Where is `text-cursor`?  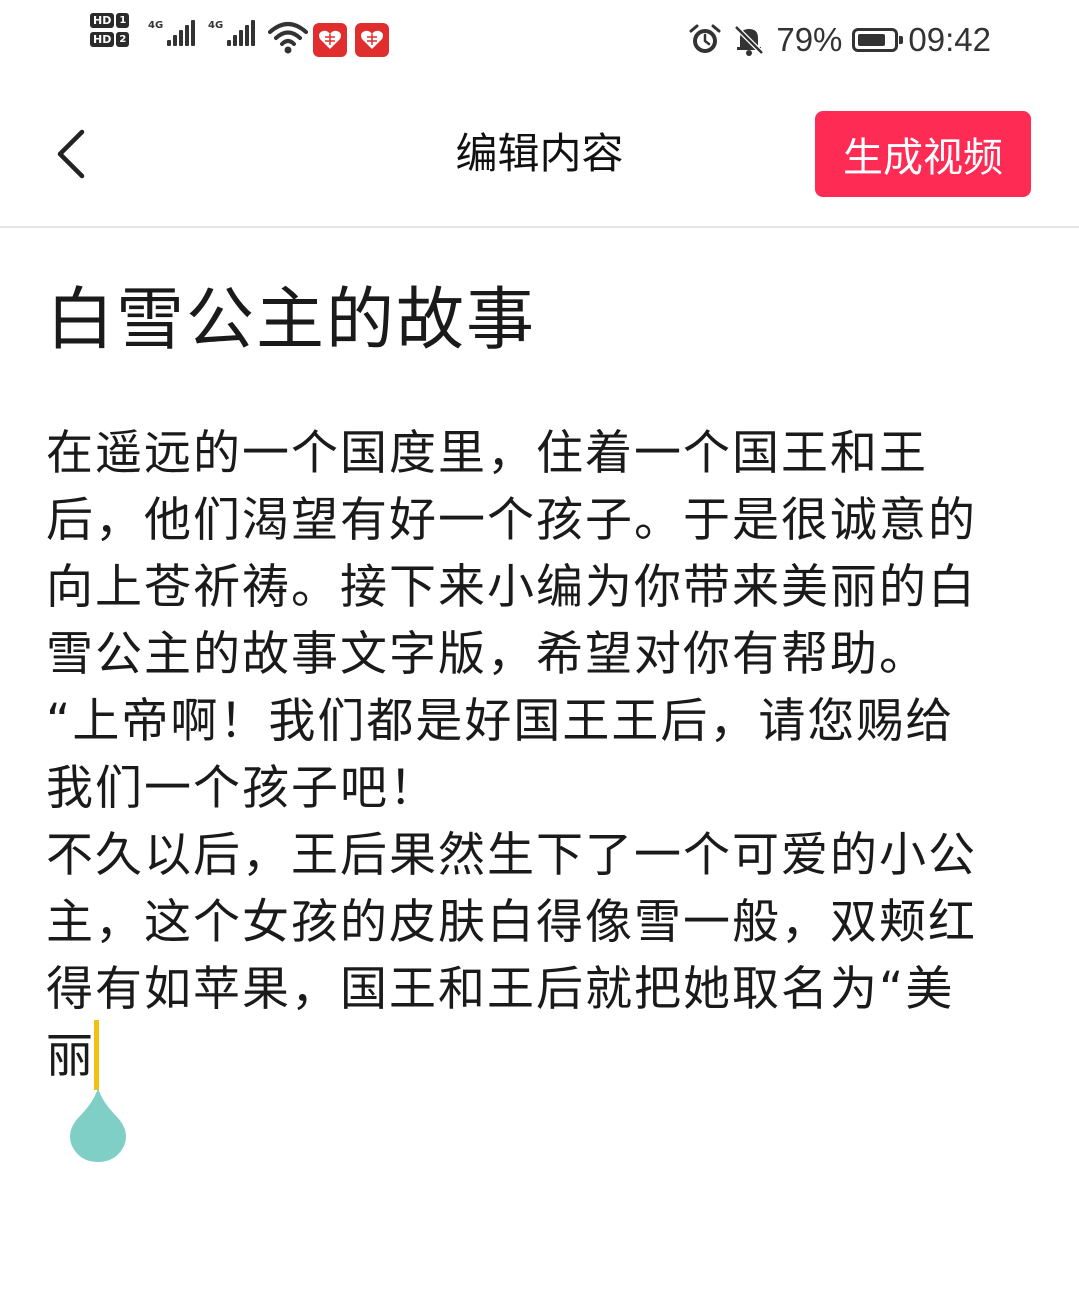
text-cursor is located at coordinates (96, 1055).